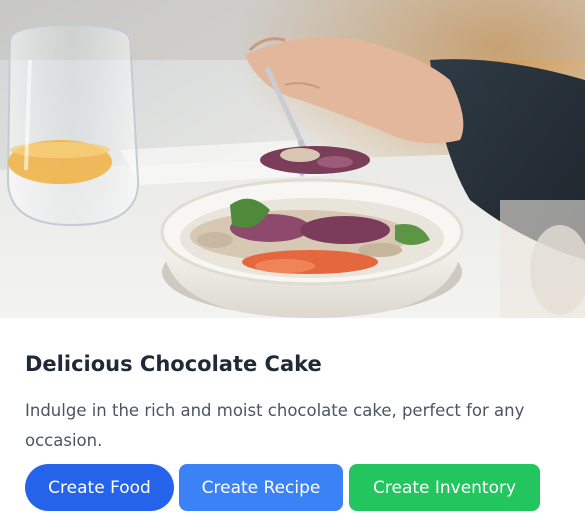  Describe the element at coordinates (99, 487) in the screenshot. I see `create-food-button: Create Food` at that location.